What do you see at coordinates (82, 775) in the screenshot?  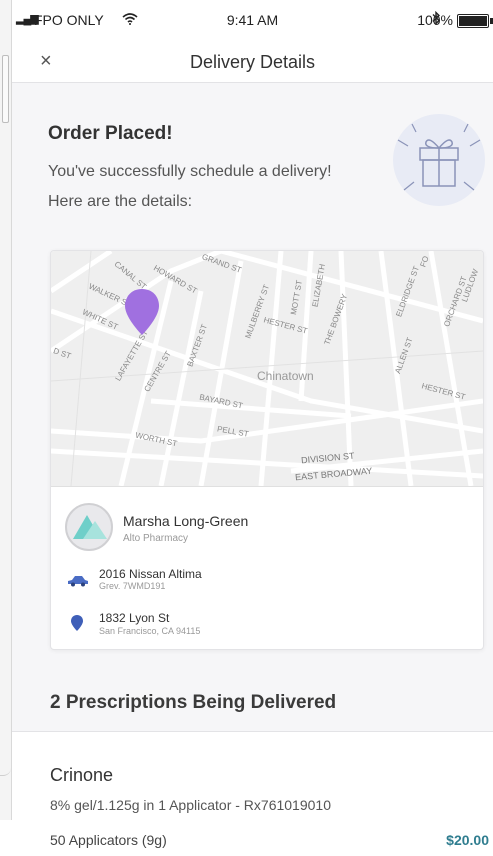 I see `drug-name: Crinone` at bounding box center [82, 775].